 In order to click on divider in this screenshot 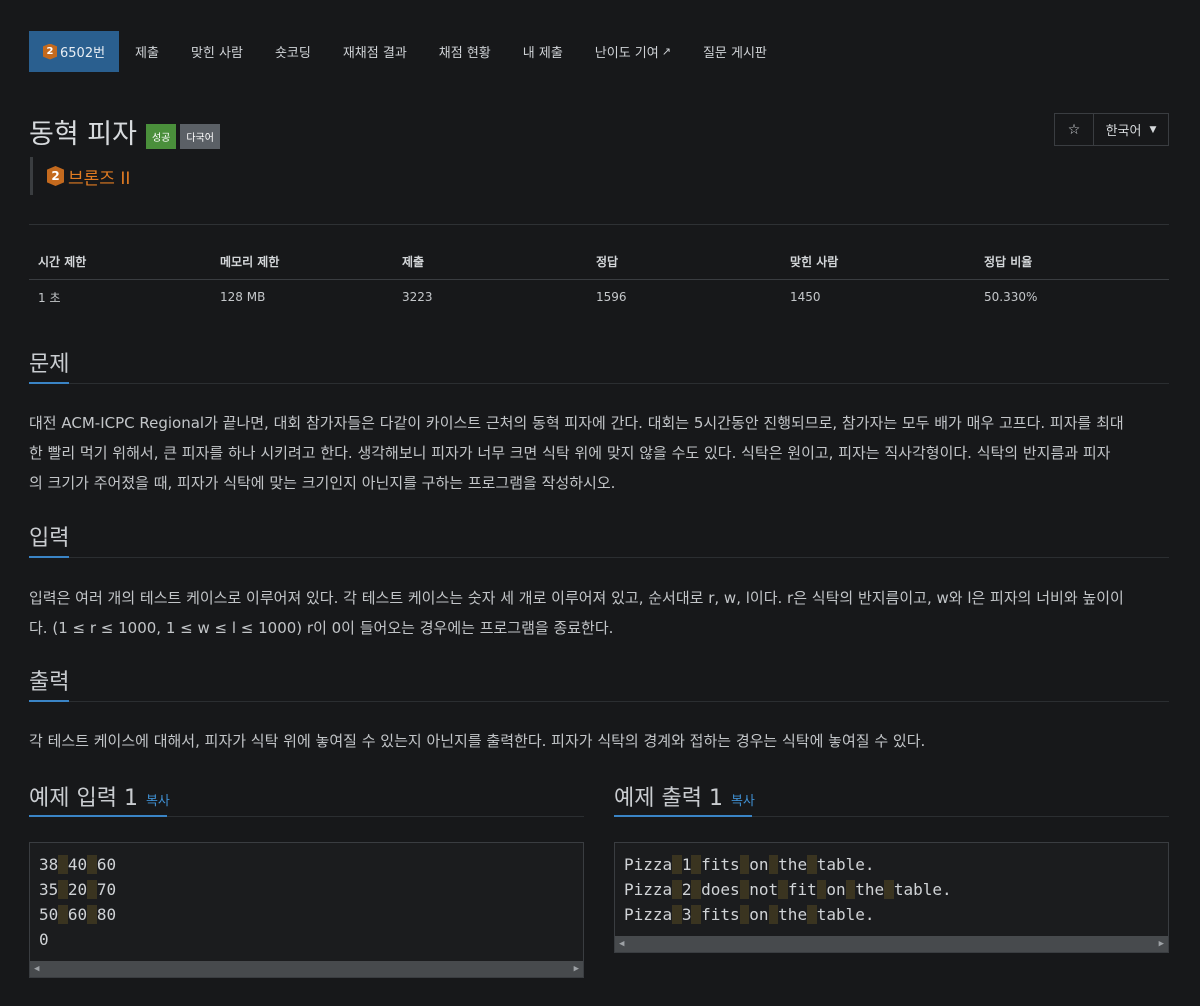, I will do `click(599, 224)`.